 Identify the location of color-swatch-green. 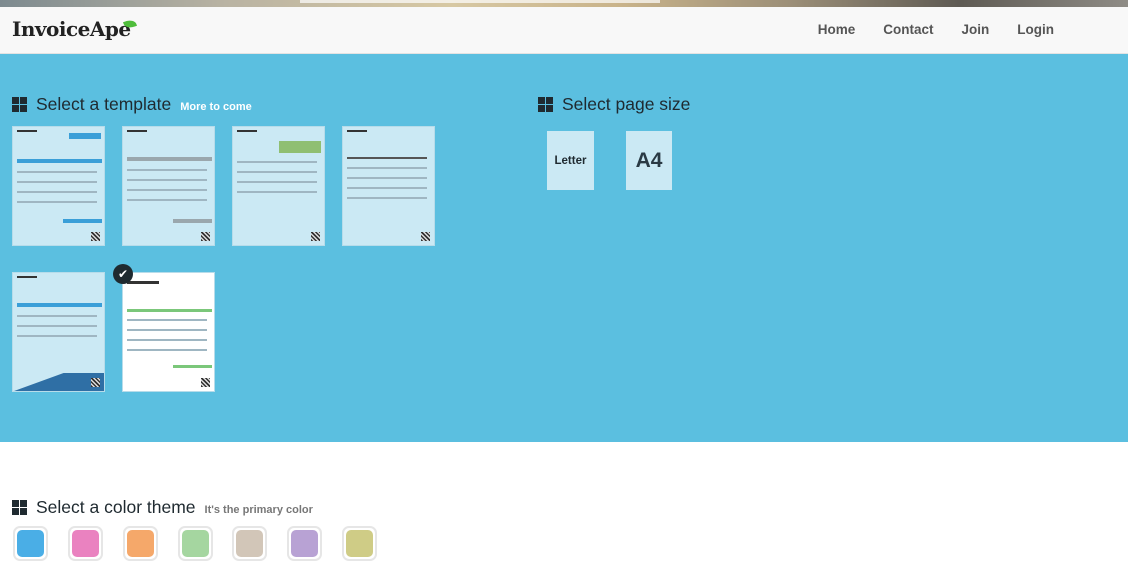
(195, 543).